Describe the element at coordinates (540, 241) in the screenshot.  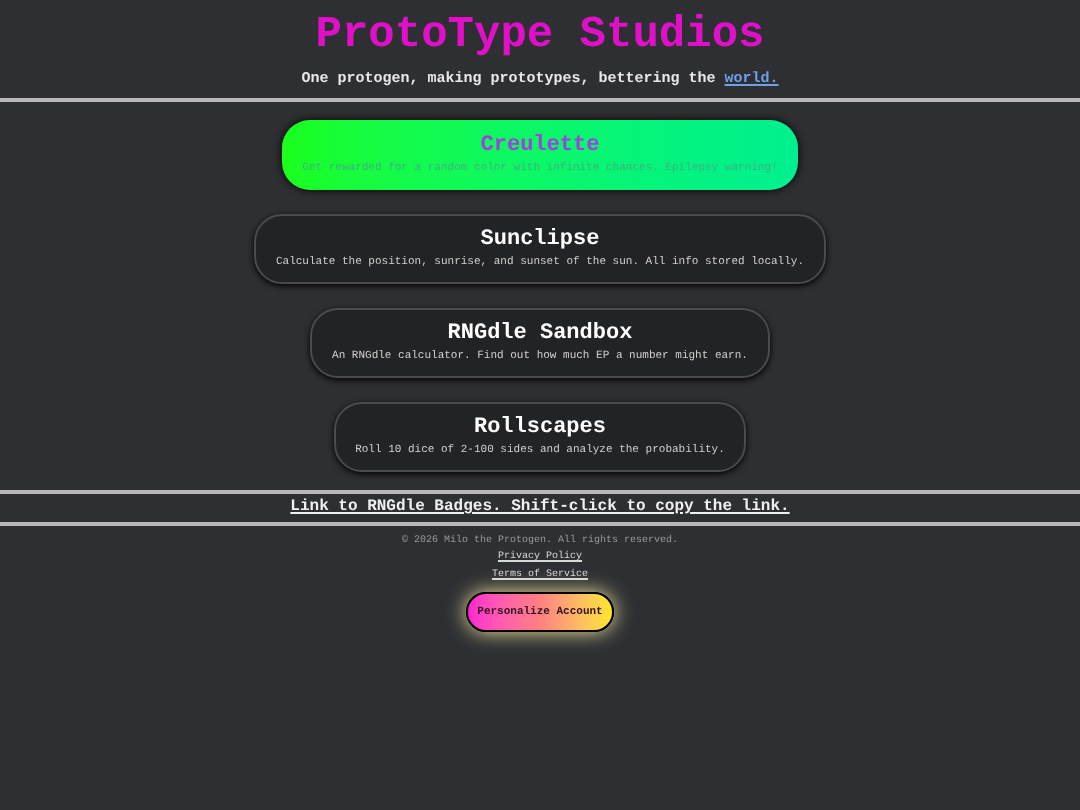
I see `project-title: Sunclipse` at that location.